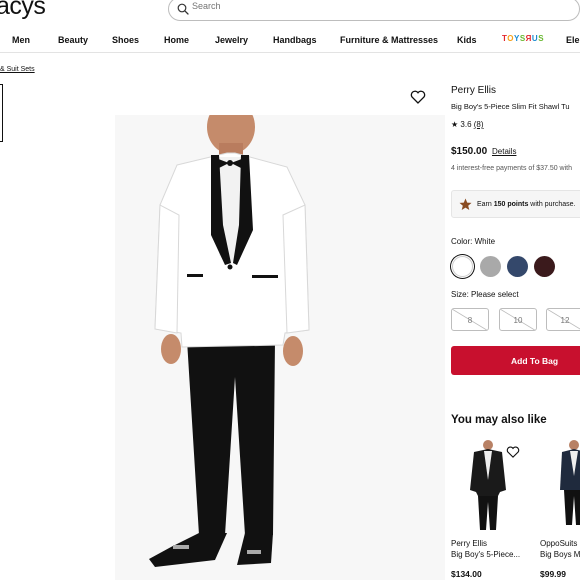 The image size is (580, 580). Describe the element at coordinates (183, 9) in the screenshot. I see `search-icon` at that location.